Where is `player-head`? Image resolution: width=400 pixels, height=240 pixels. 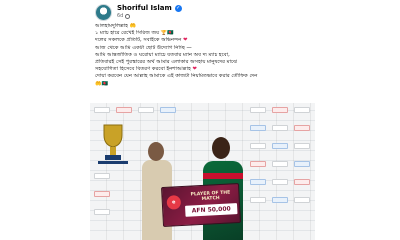 player-head is located at coordinates (221, 148).